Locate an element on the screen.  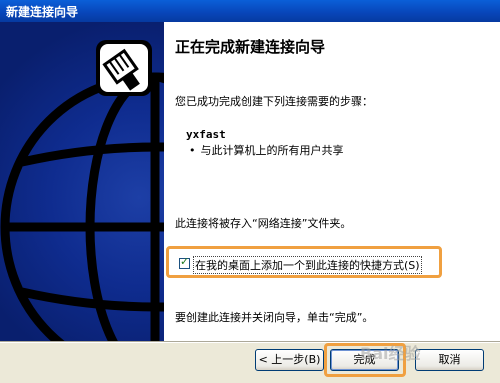
window-title: 新建连接向导 is located at coordinates (42, 12).